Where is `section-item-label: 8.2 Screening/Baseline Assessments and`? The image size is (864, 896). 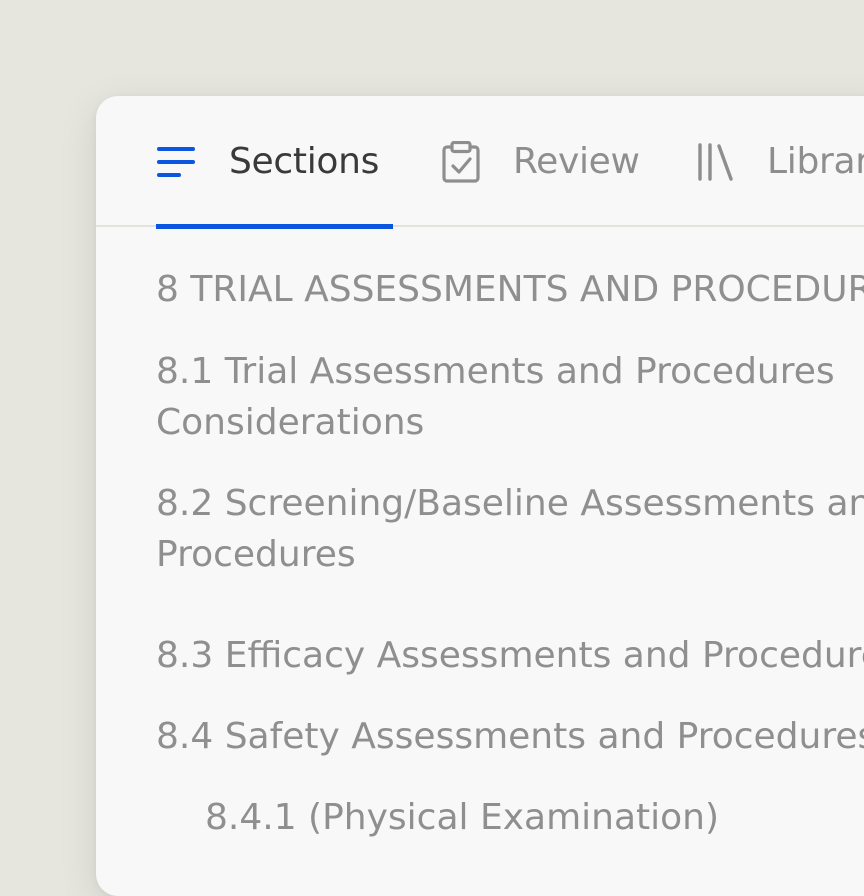 section-item-label: 8.2 Screening/Baseline Assessments and is located at coordinates (510, 503).